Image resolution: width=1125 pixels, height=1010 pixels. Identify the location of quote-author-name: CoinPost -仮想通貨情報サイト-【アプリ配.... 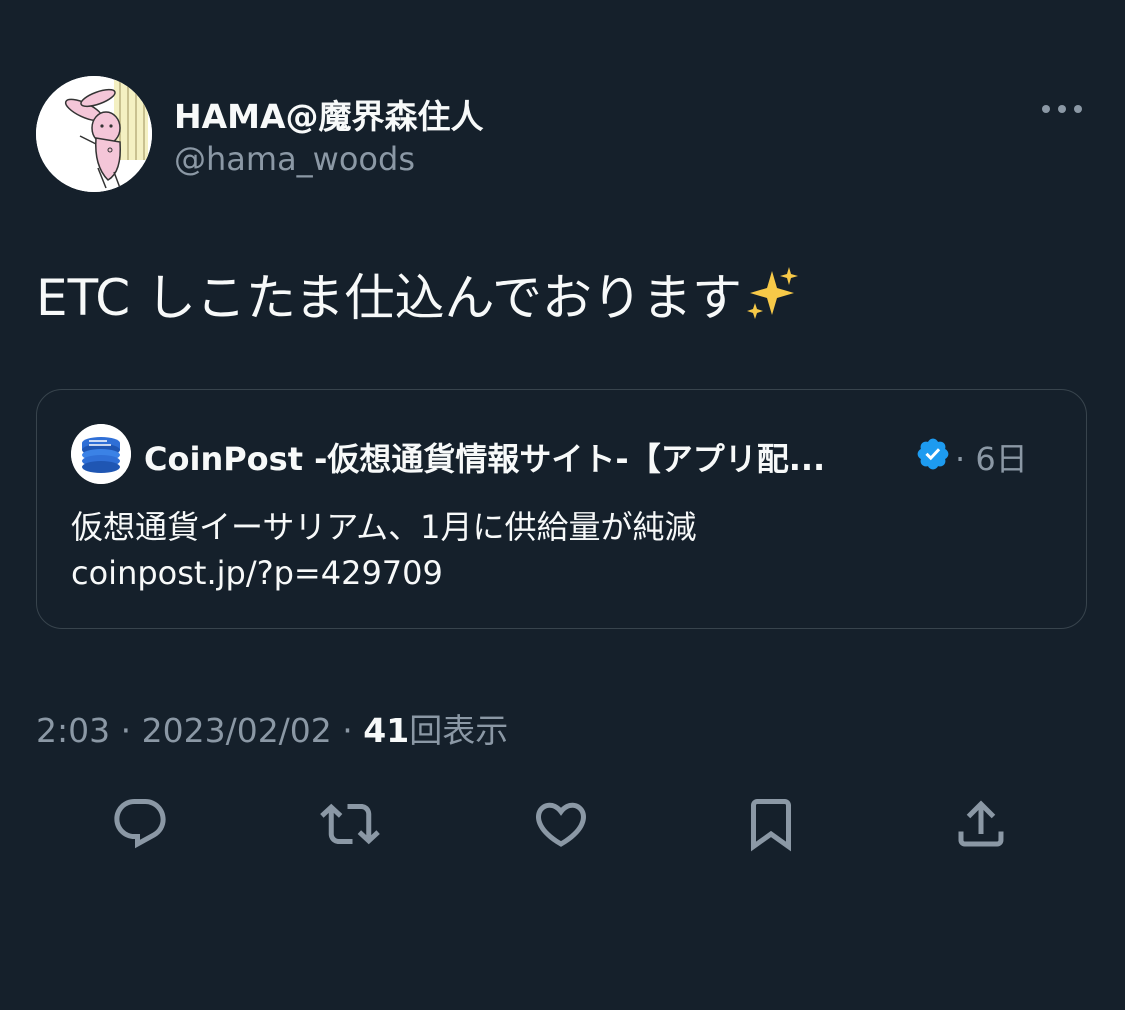
(484, 457).